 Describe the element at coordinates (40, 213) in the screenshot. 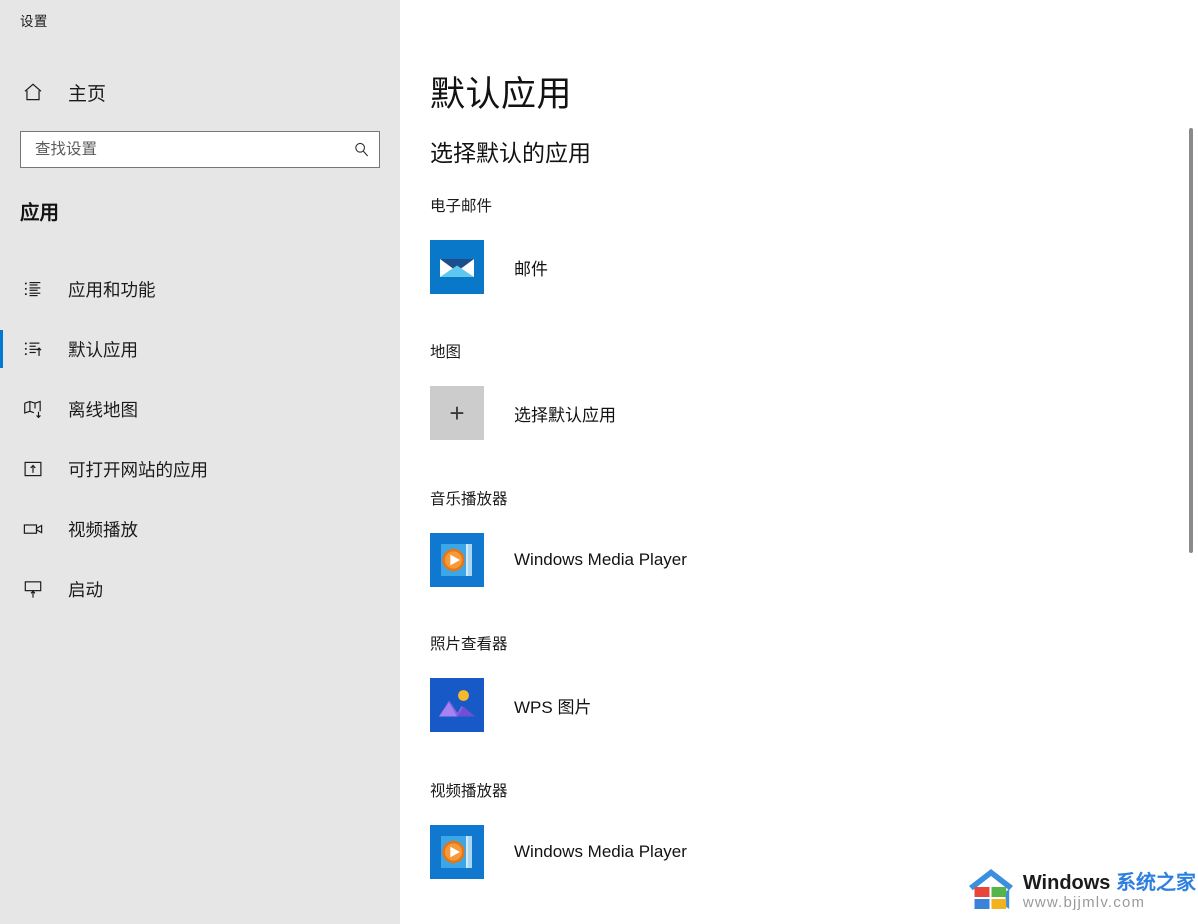

I see `sidebar-section-heading: 应用` at that location.